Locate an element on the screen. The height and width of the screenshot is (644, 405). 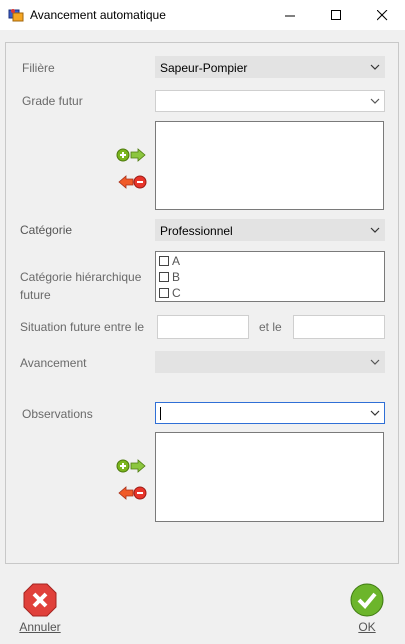
situation-from-input is located at coordinates (203, 327).